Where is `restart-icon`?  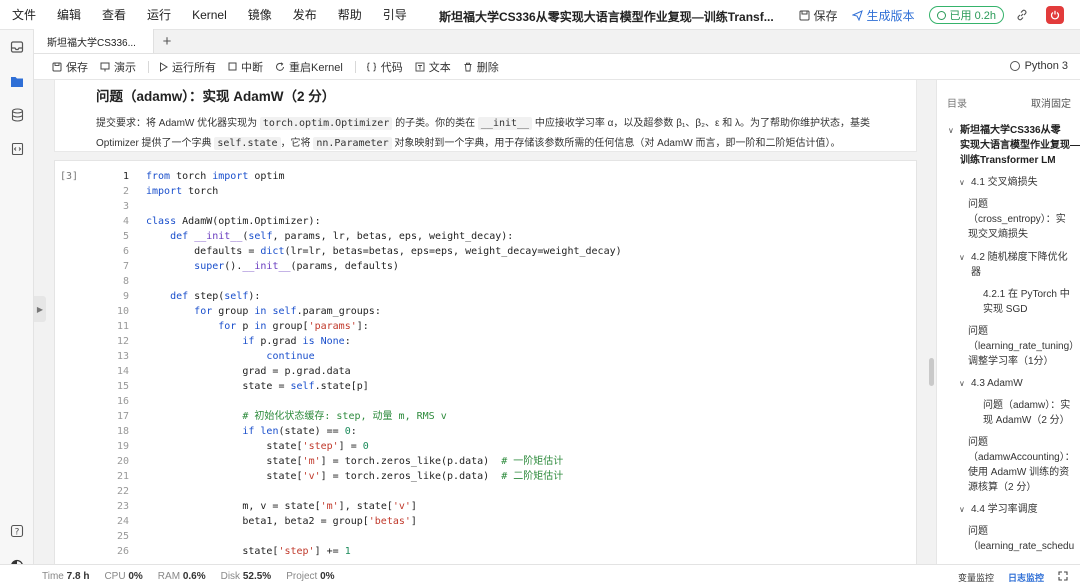 restart-icon is located at coordinates (280, 66).